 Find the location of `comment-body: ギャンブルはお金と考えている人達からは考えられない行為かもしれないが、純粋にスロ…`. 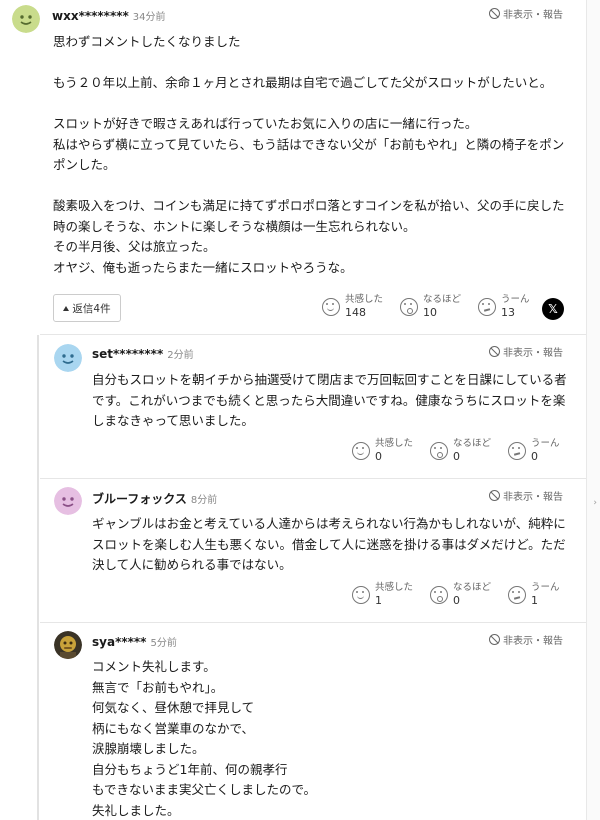

comment-body: ギャンブルはお金と考えている人達からは考えられない行為かもしれないが、純粋にスロ… is located at coordinates (329, 544).